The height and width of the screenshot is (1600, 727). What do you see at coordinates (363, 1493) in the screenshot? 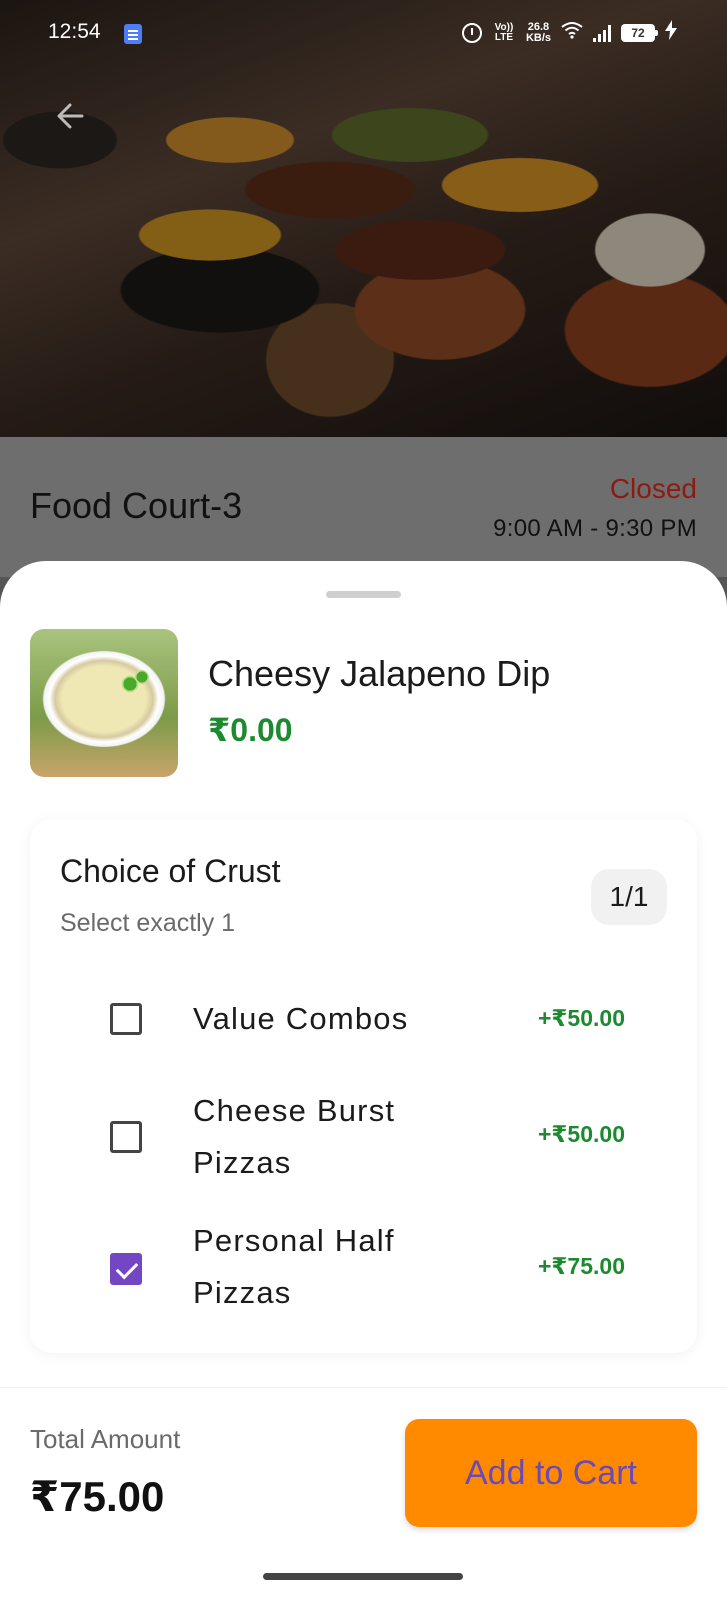
I see `cart-footer: Total Amount ₹75.00 Add to Cart` at bounding box center [363, 1493].